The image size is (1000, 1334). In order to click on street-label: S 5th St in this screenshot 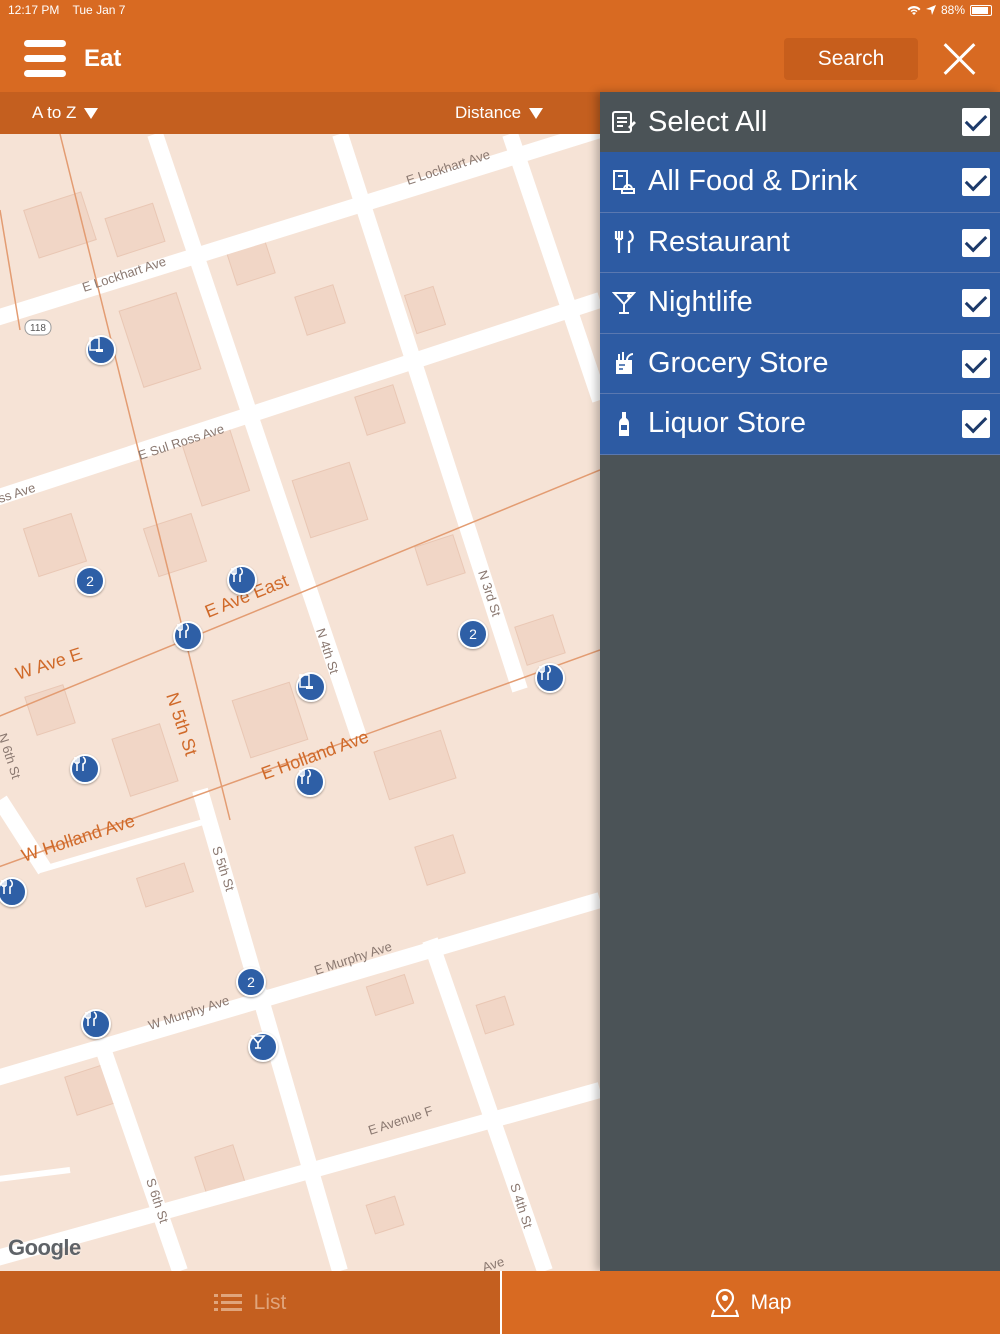, I will do `click(223, 868)`.